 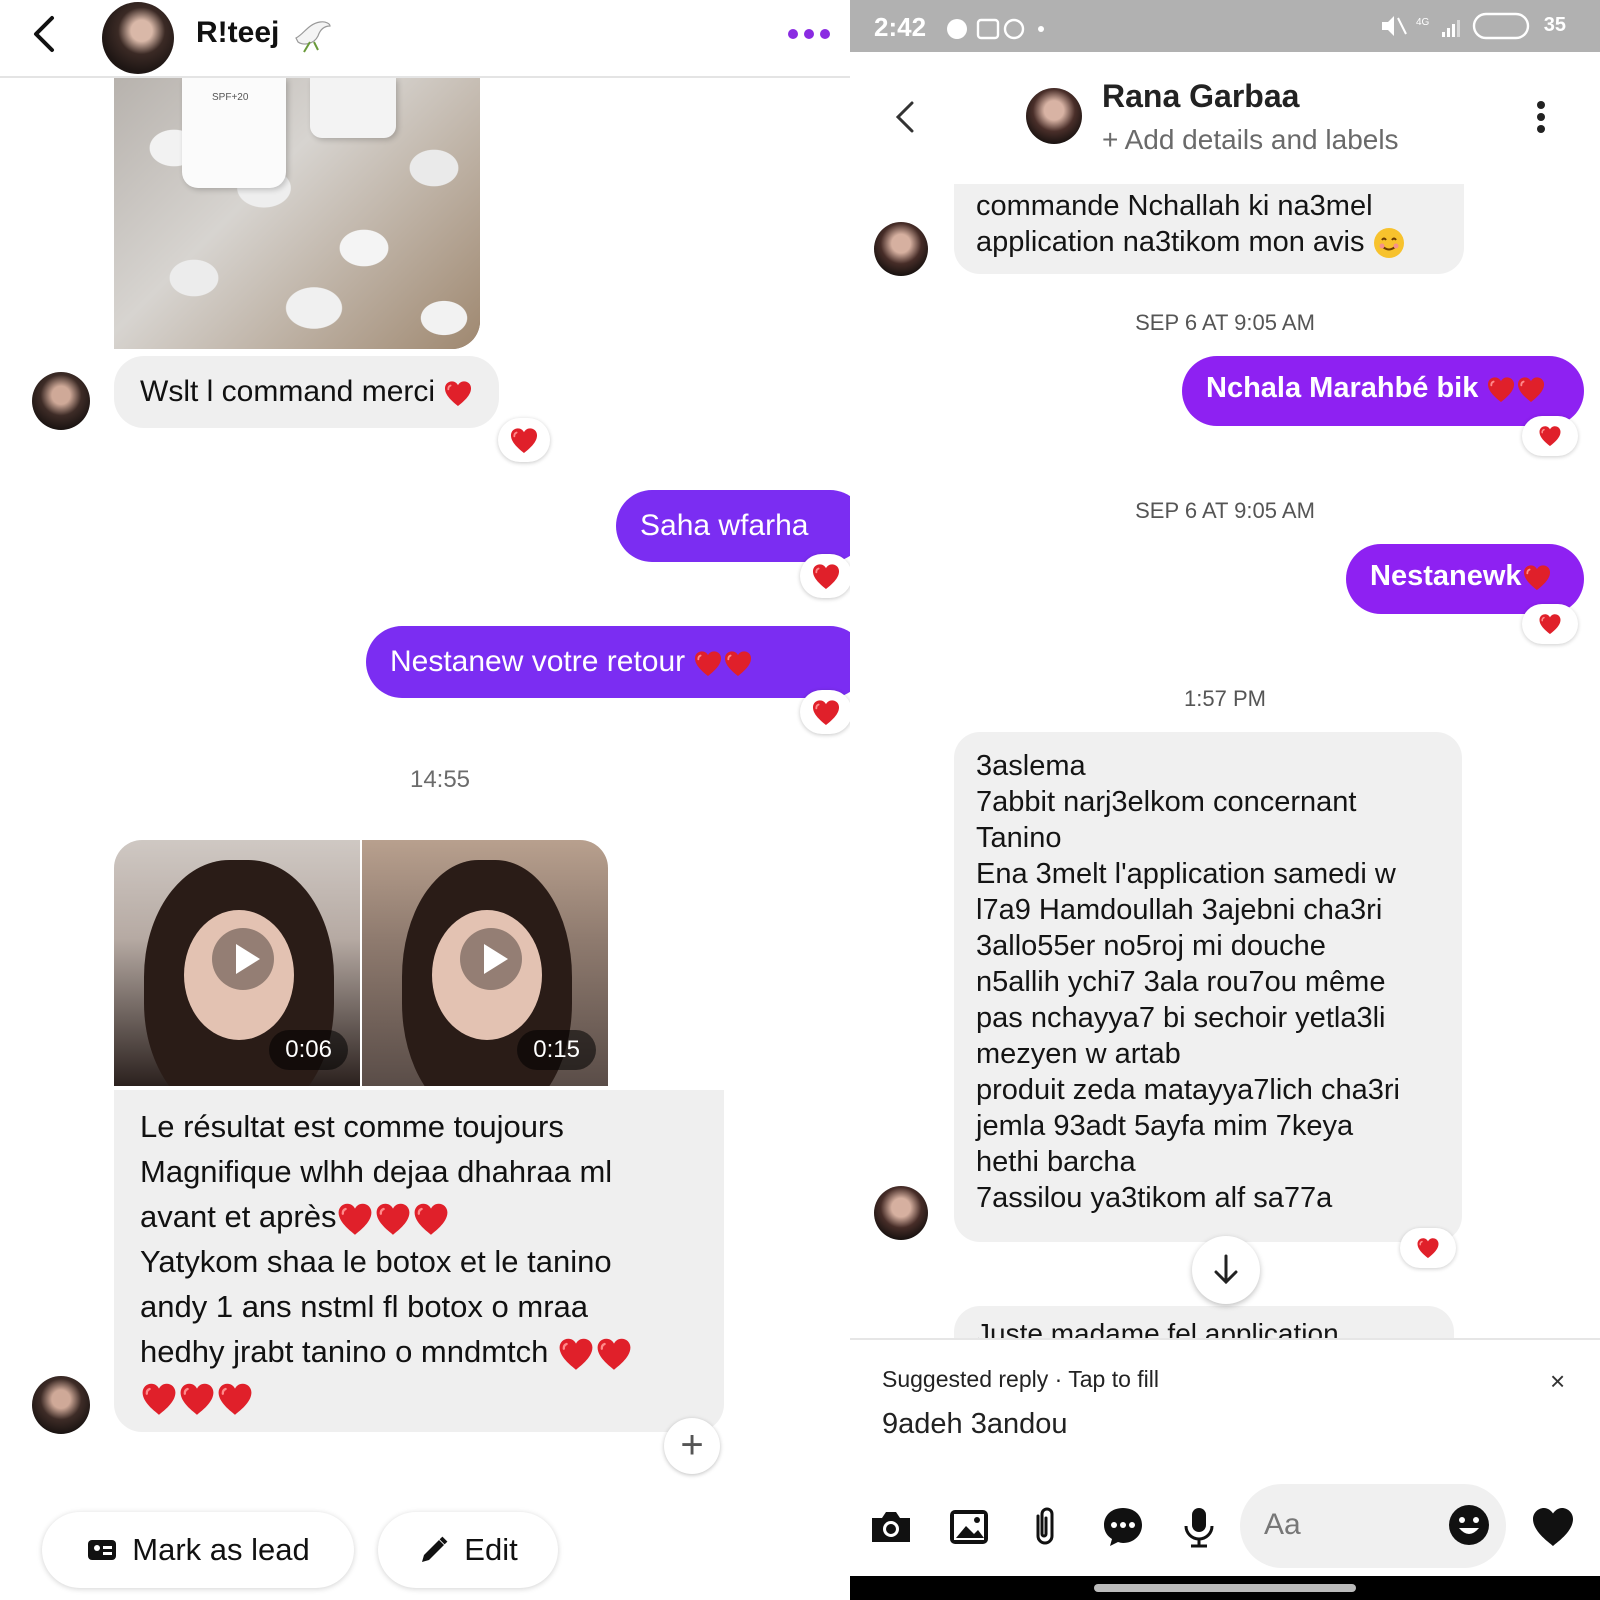 I want to click on message-bubble-partial: Juste madame fel application, so click(x=1204, y=1322).